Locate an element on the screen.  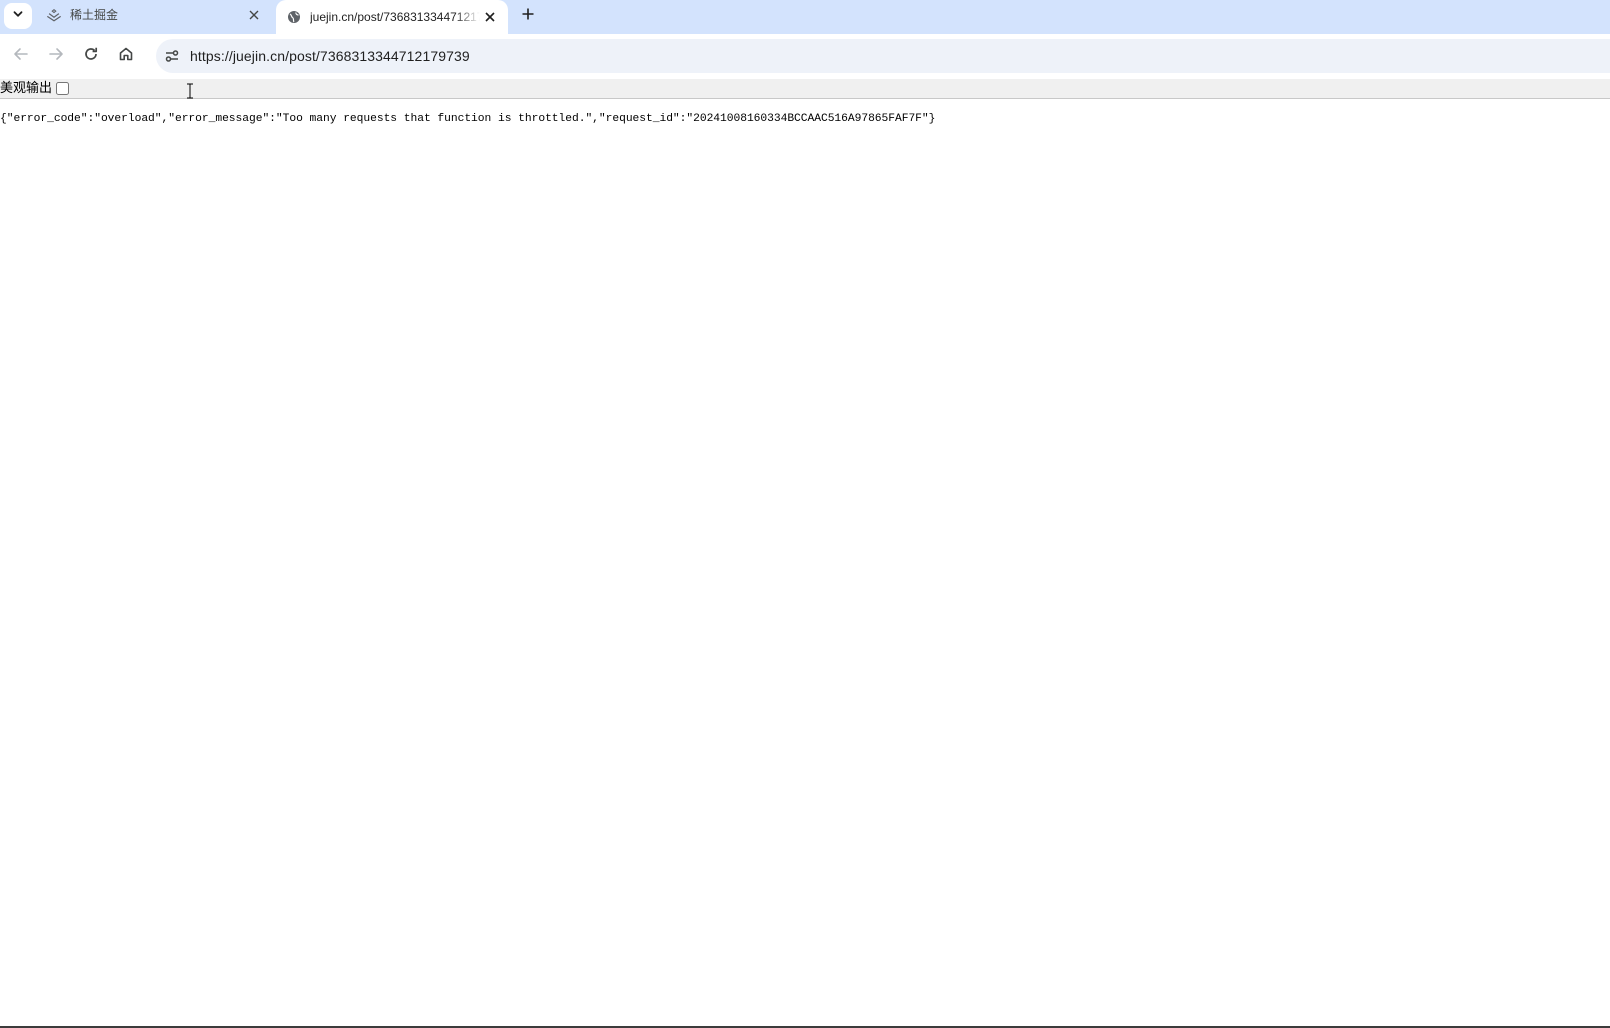
tab-juejin-home: 稀土掘金 is located at coordinates (154, 14).